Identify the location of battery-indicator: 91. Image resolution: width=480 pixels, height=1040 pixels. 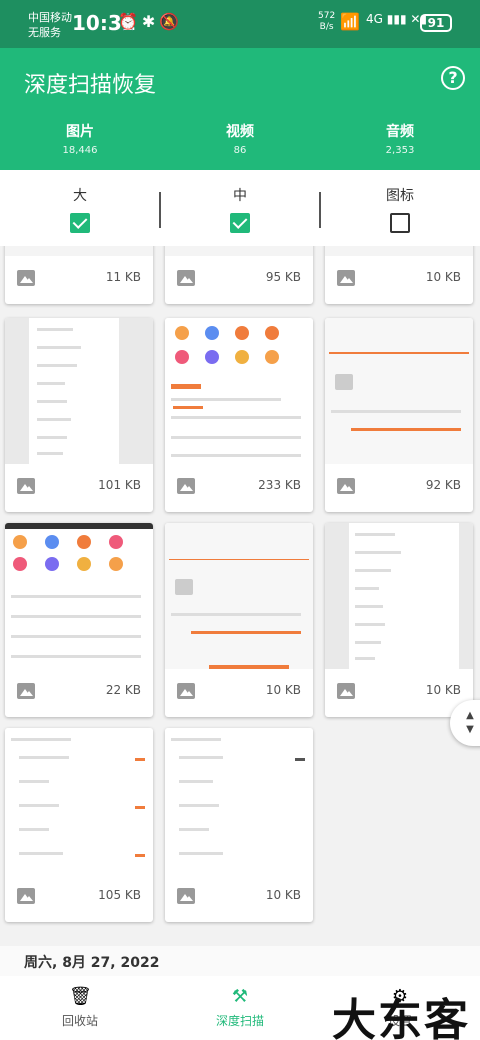
(436, 23).